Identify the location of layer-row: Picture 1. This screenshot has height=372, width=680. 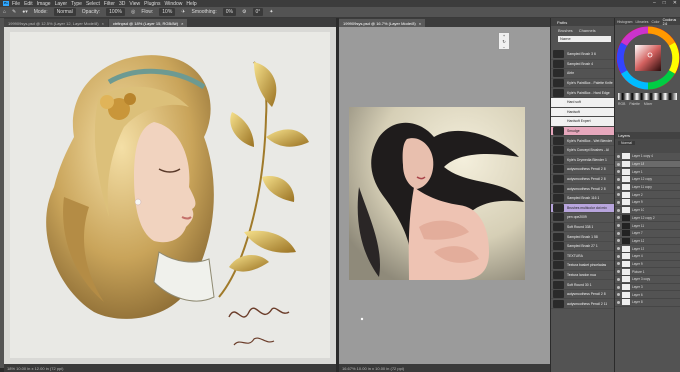
(647, 272).